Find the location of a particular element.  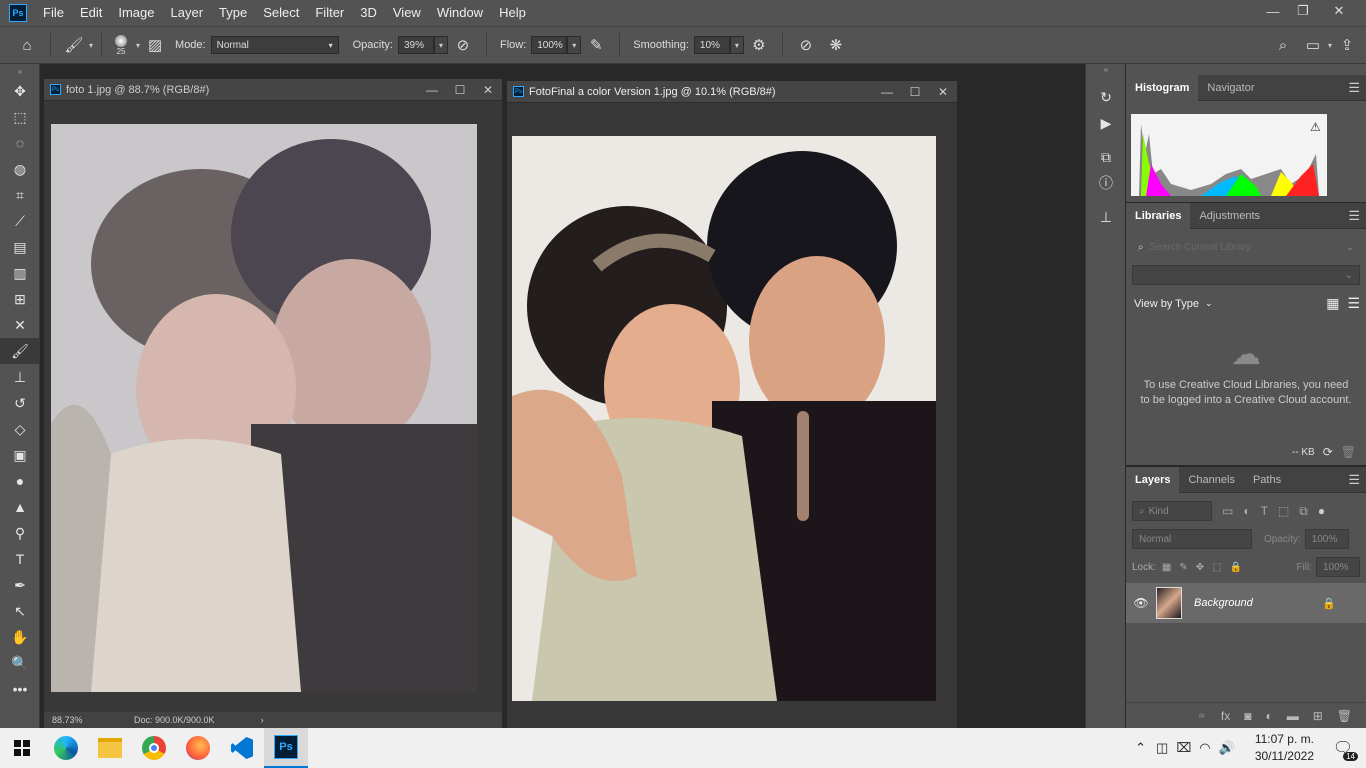

lasso-tool-icon: ◌ is located at coordinates (20, 143).